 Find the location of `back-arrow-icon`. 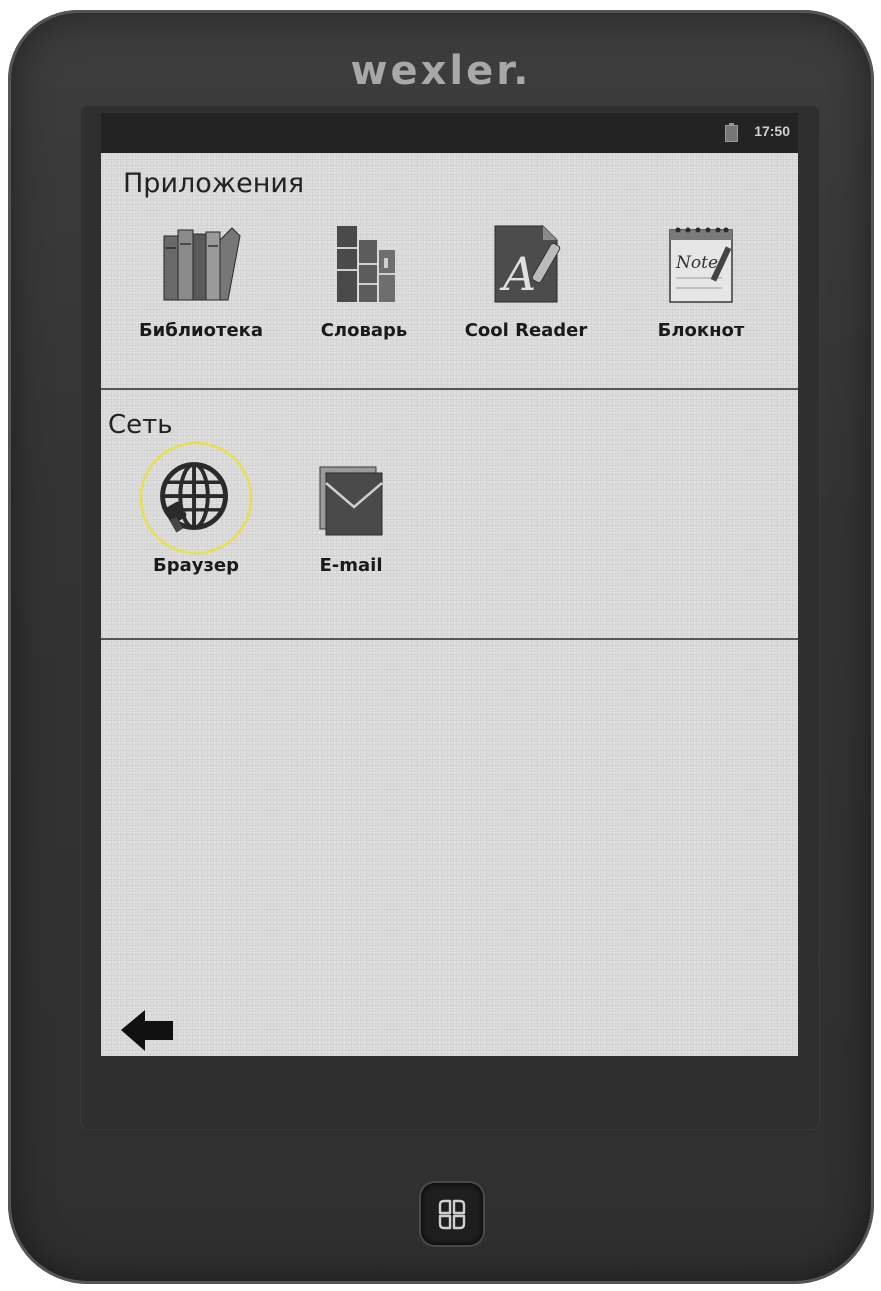

back-arrow-icon is located at coordinates (147, 1030).